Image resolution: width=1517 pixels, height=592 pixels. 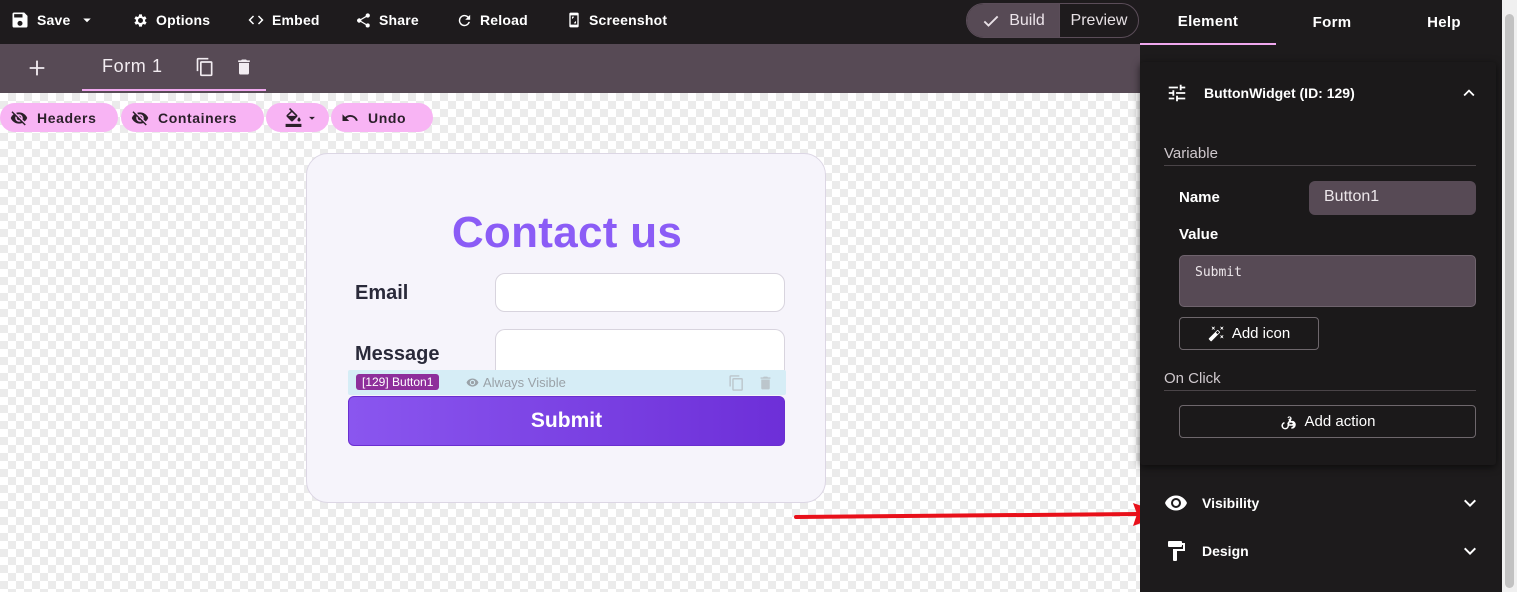 I want to click on fill-color-dropdown, so click(x=297, y=117).